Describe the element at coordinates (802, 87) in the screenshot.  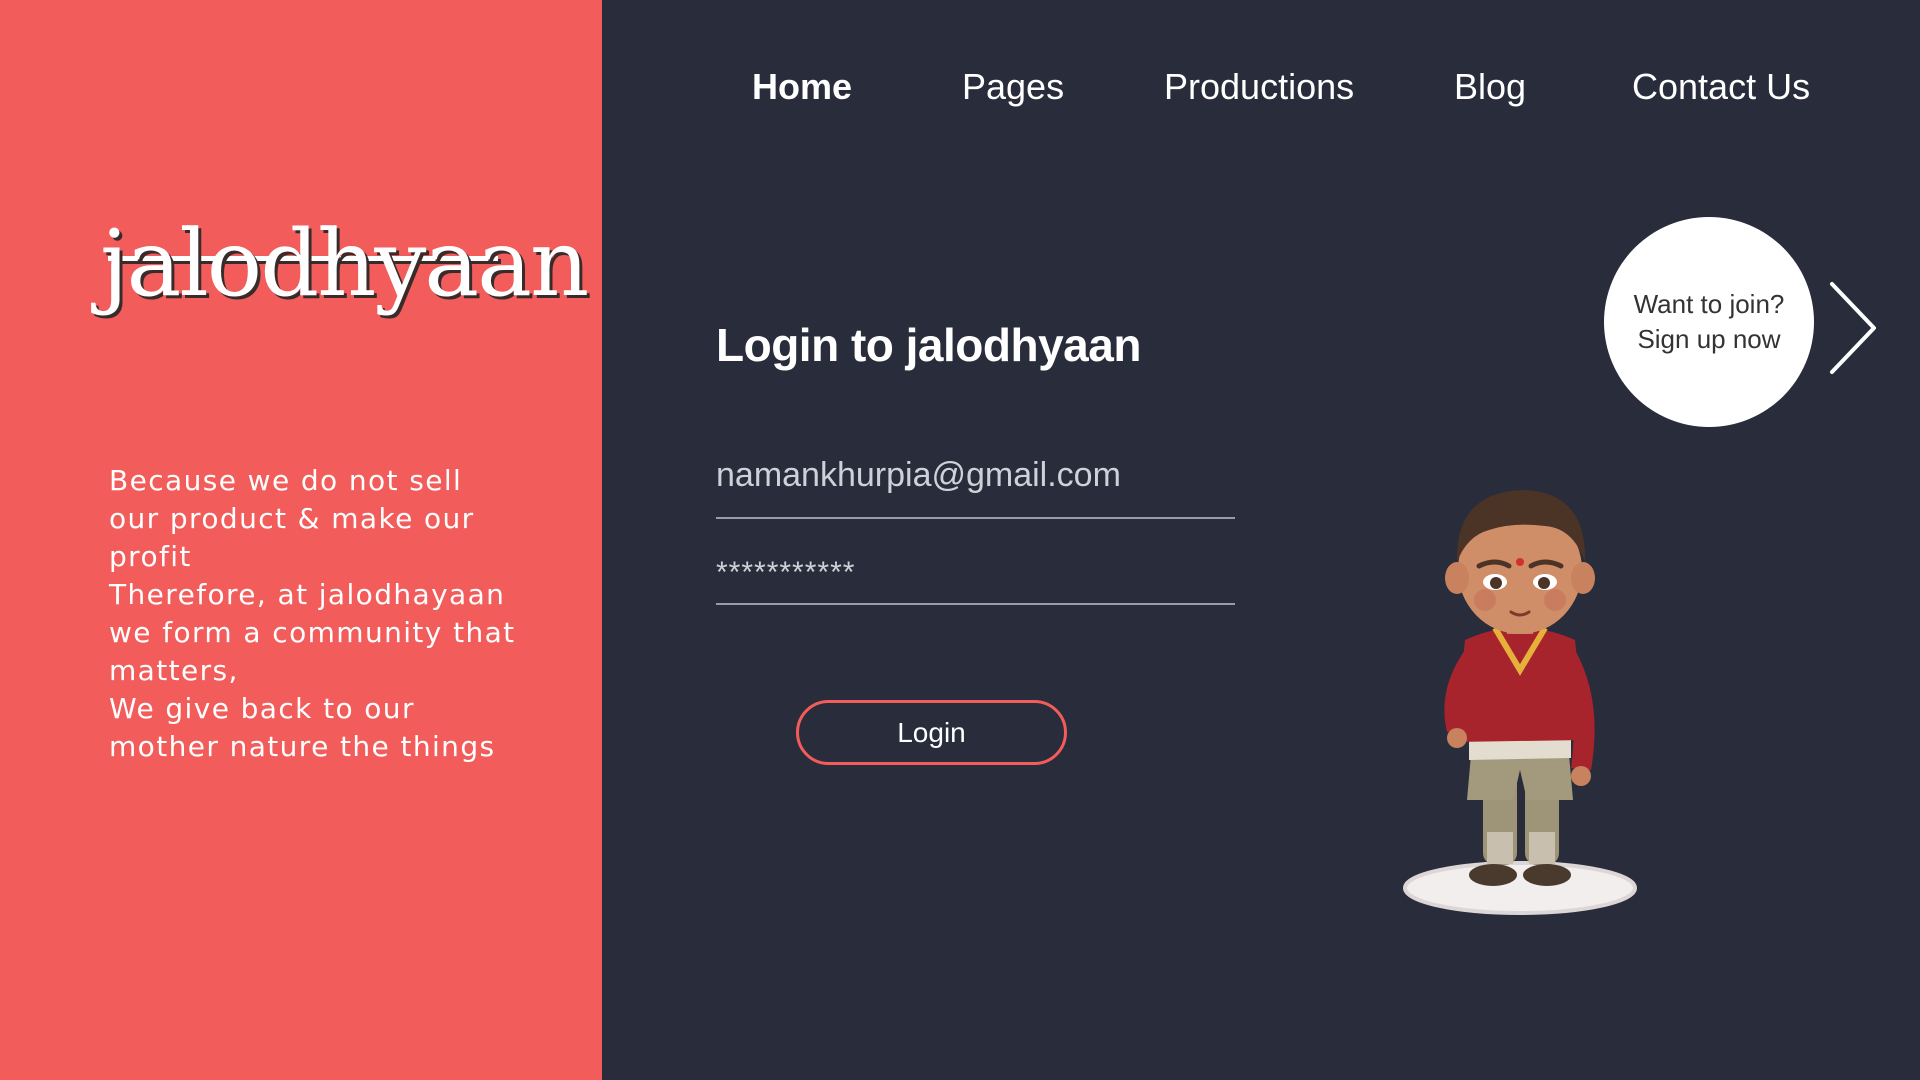
I see `nav-item-home: Home` at that location.